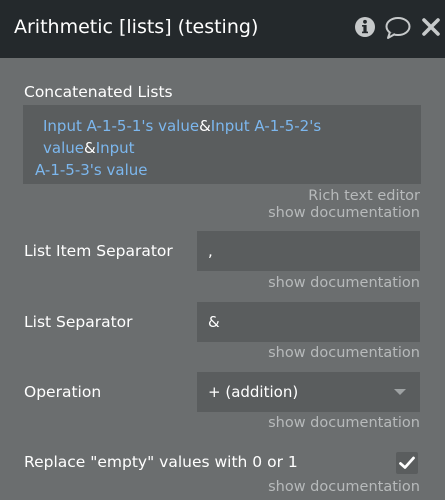 This screenshot has height=500, width=445. Describe the element at coordinates (431, 27) in the screenshot. I see `close-icon` at that location.